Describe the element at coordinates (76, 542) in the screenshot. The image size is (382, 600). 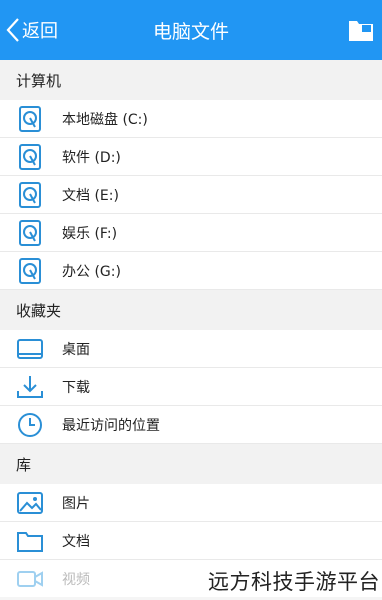
I see `library-label: 文档` at that location.